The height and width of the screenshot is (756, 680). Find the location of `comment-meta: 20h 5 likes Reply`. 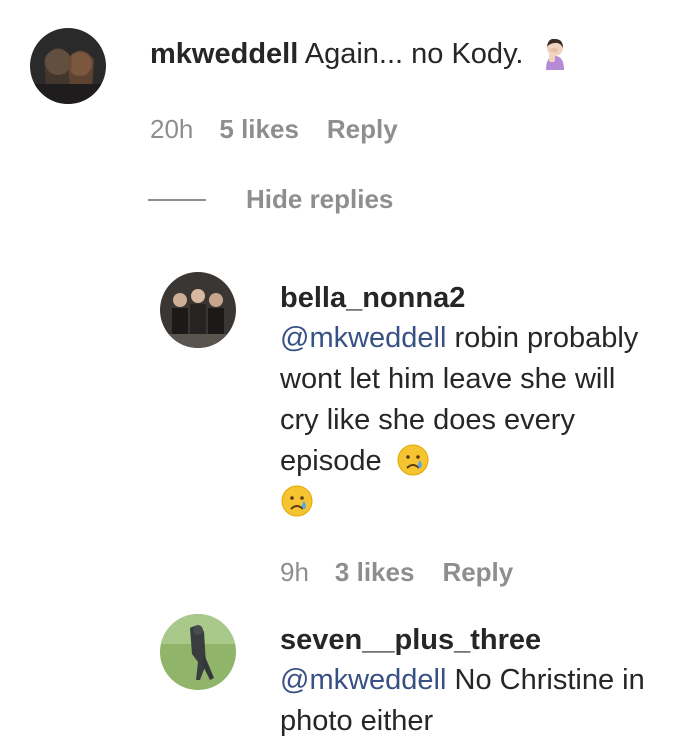

comment-meta: 20h 5 likes Reply is located at coordinates (361, 129).